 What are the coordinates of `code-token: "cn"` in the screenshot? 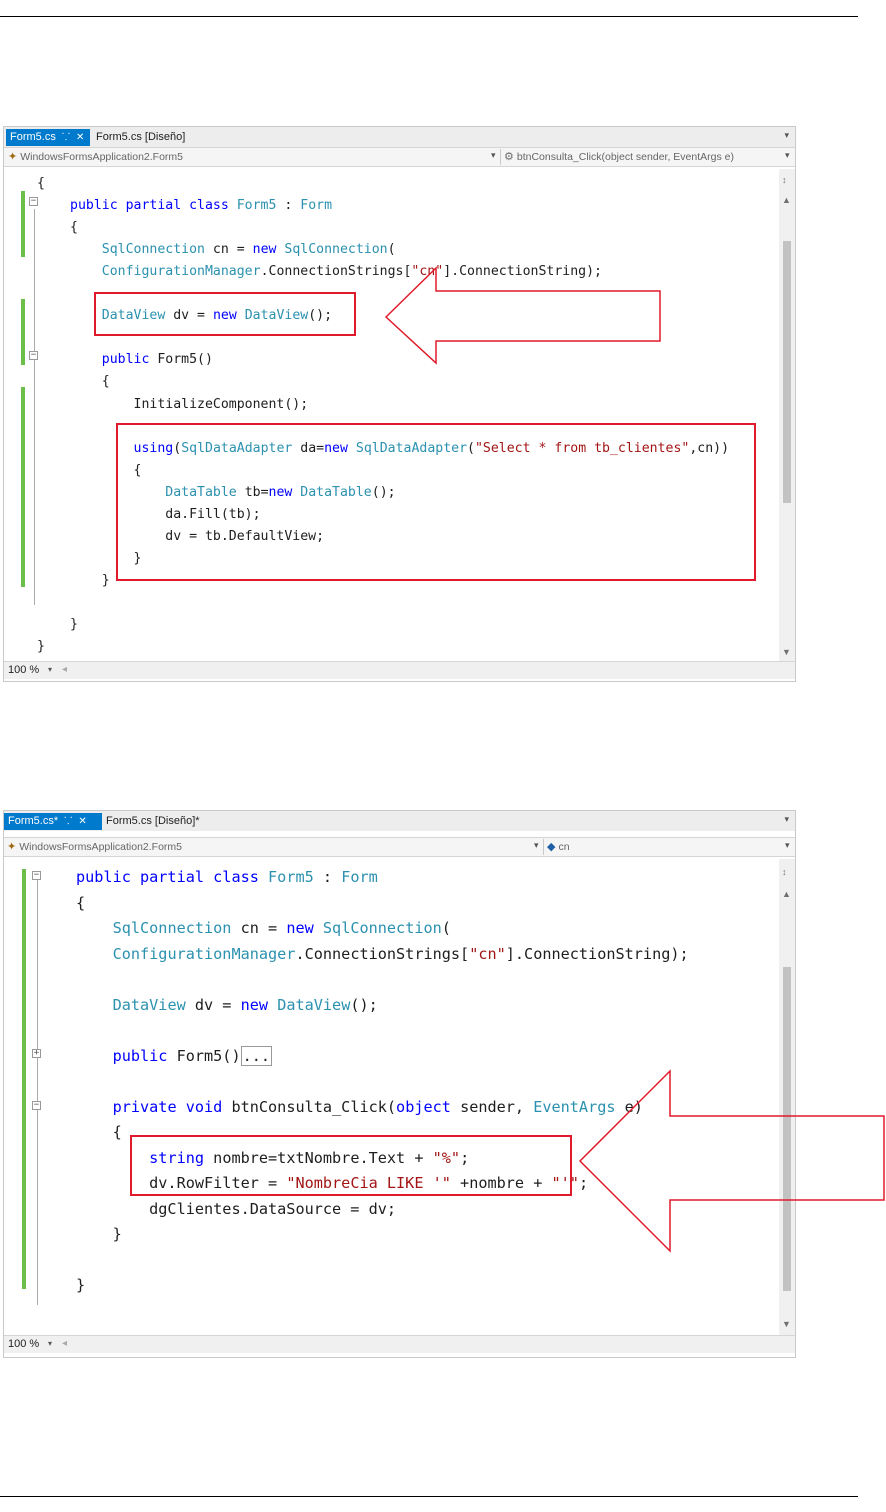 It's located at (487, 953).